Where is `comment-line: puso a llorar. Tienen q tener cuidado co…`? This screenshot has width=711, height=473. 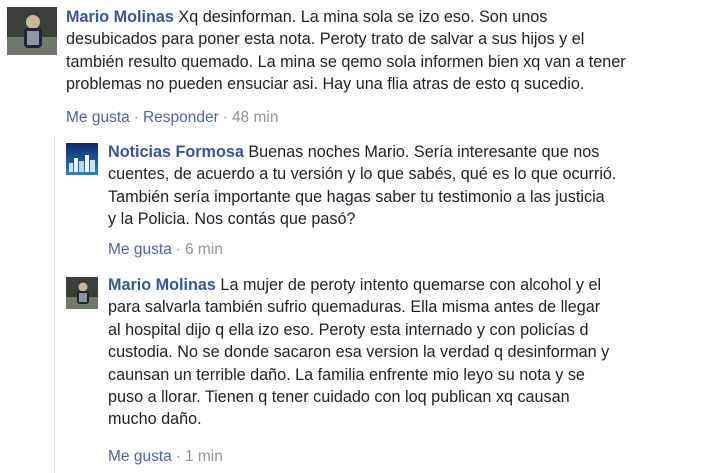
comment-line: puso a llorar. Tienen q tener cuidado co… is located at coordinates (339, 397).